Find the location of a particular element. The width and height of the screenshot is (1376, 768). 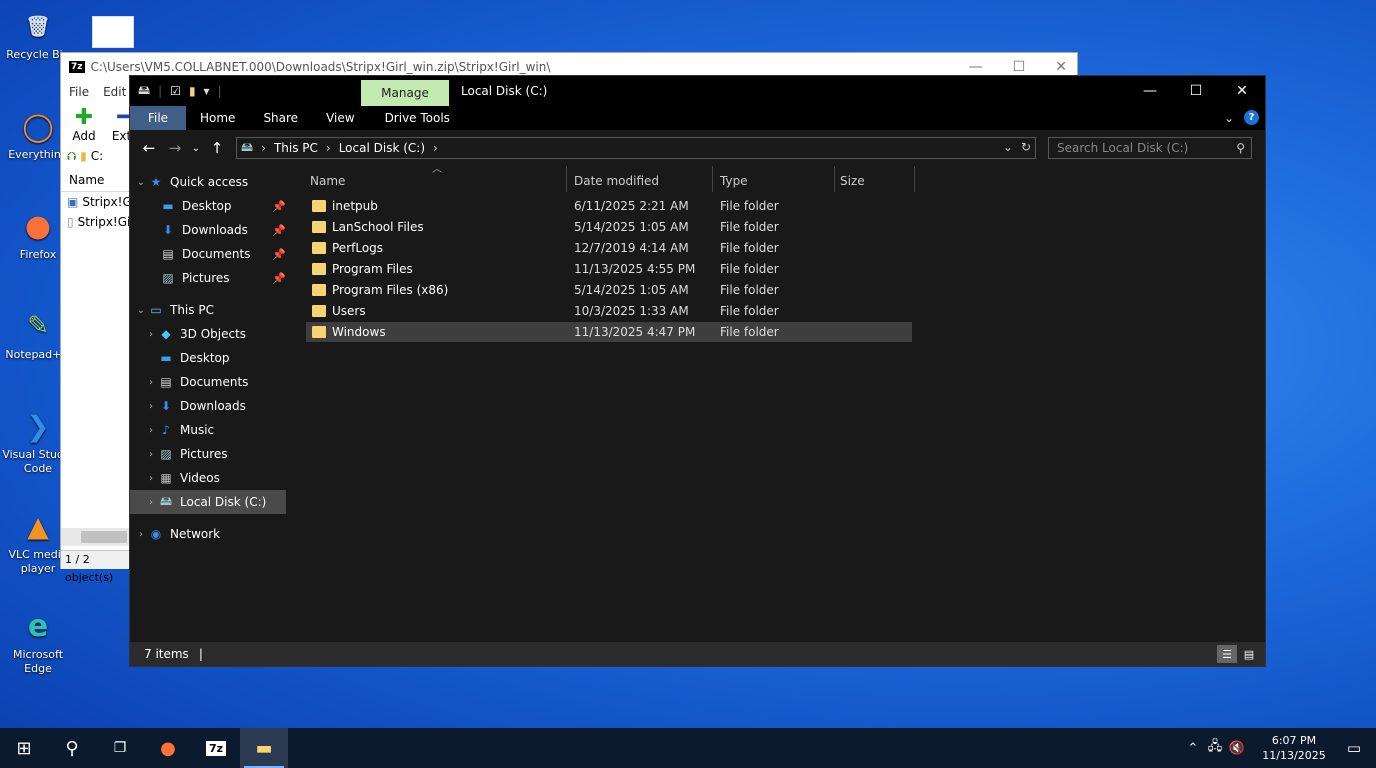

clock: 6:07 PM 11/13/2025 is located at coordinates (1294, 748).